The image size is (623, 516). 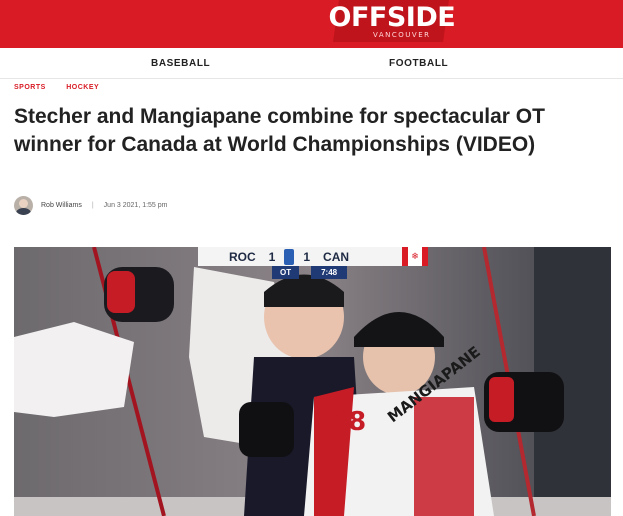 I want to click on scoreboard-overlay: ROC 1 1 CAN ❄ OT 7:48, so click(x=313, y=263).